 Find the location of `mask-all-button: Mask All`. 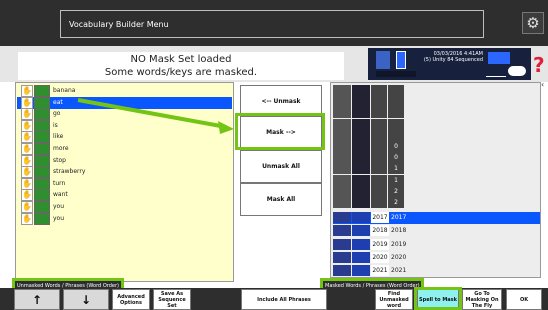

mask-all-button: Mask All is located at coordinates (281, 199).